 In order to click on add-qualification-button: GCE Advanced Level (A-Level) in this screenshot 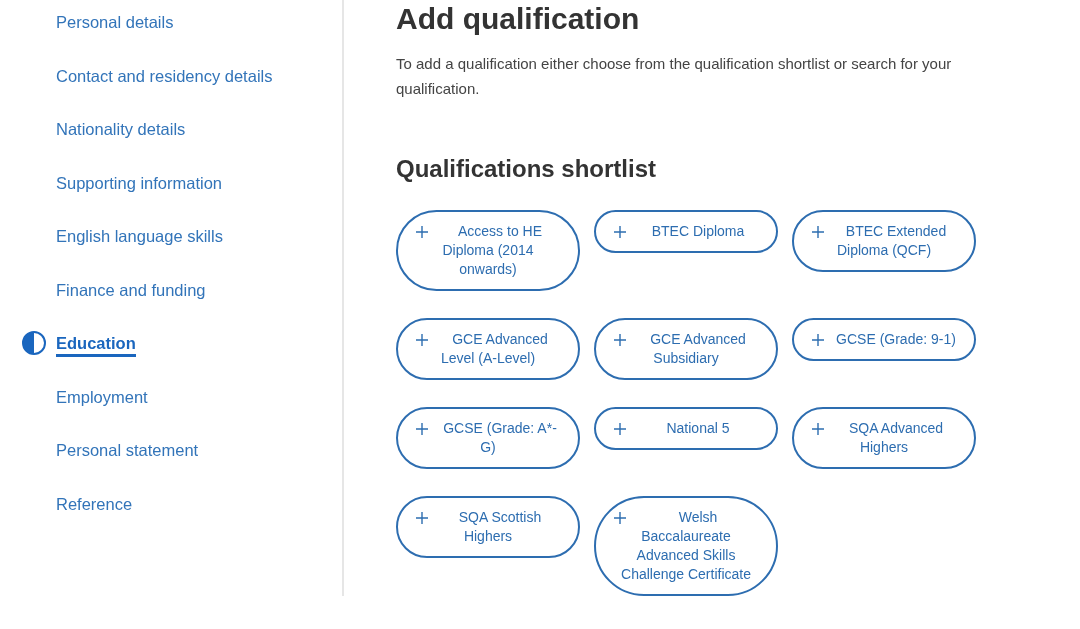, I will do `click(488, 349)`.